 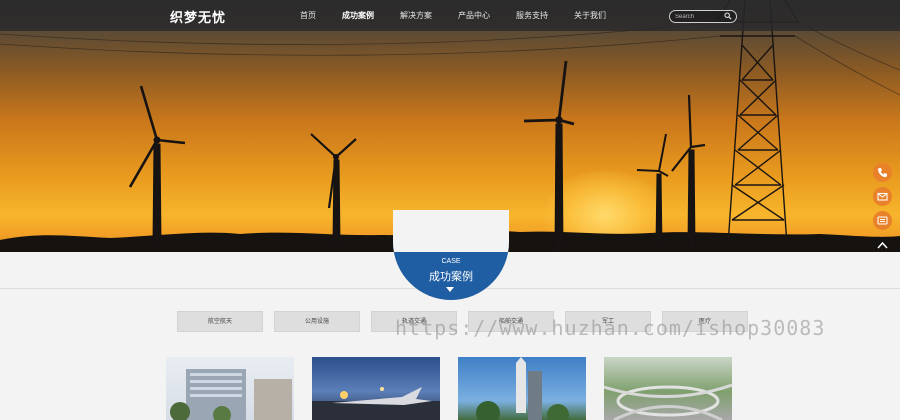 What do you see at coordinates (451, 255) in the screenshot?
I see `section-badge: CASE 成功案例` at bounding box center [451, 255].